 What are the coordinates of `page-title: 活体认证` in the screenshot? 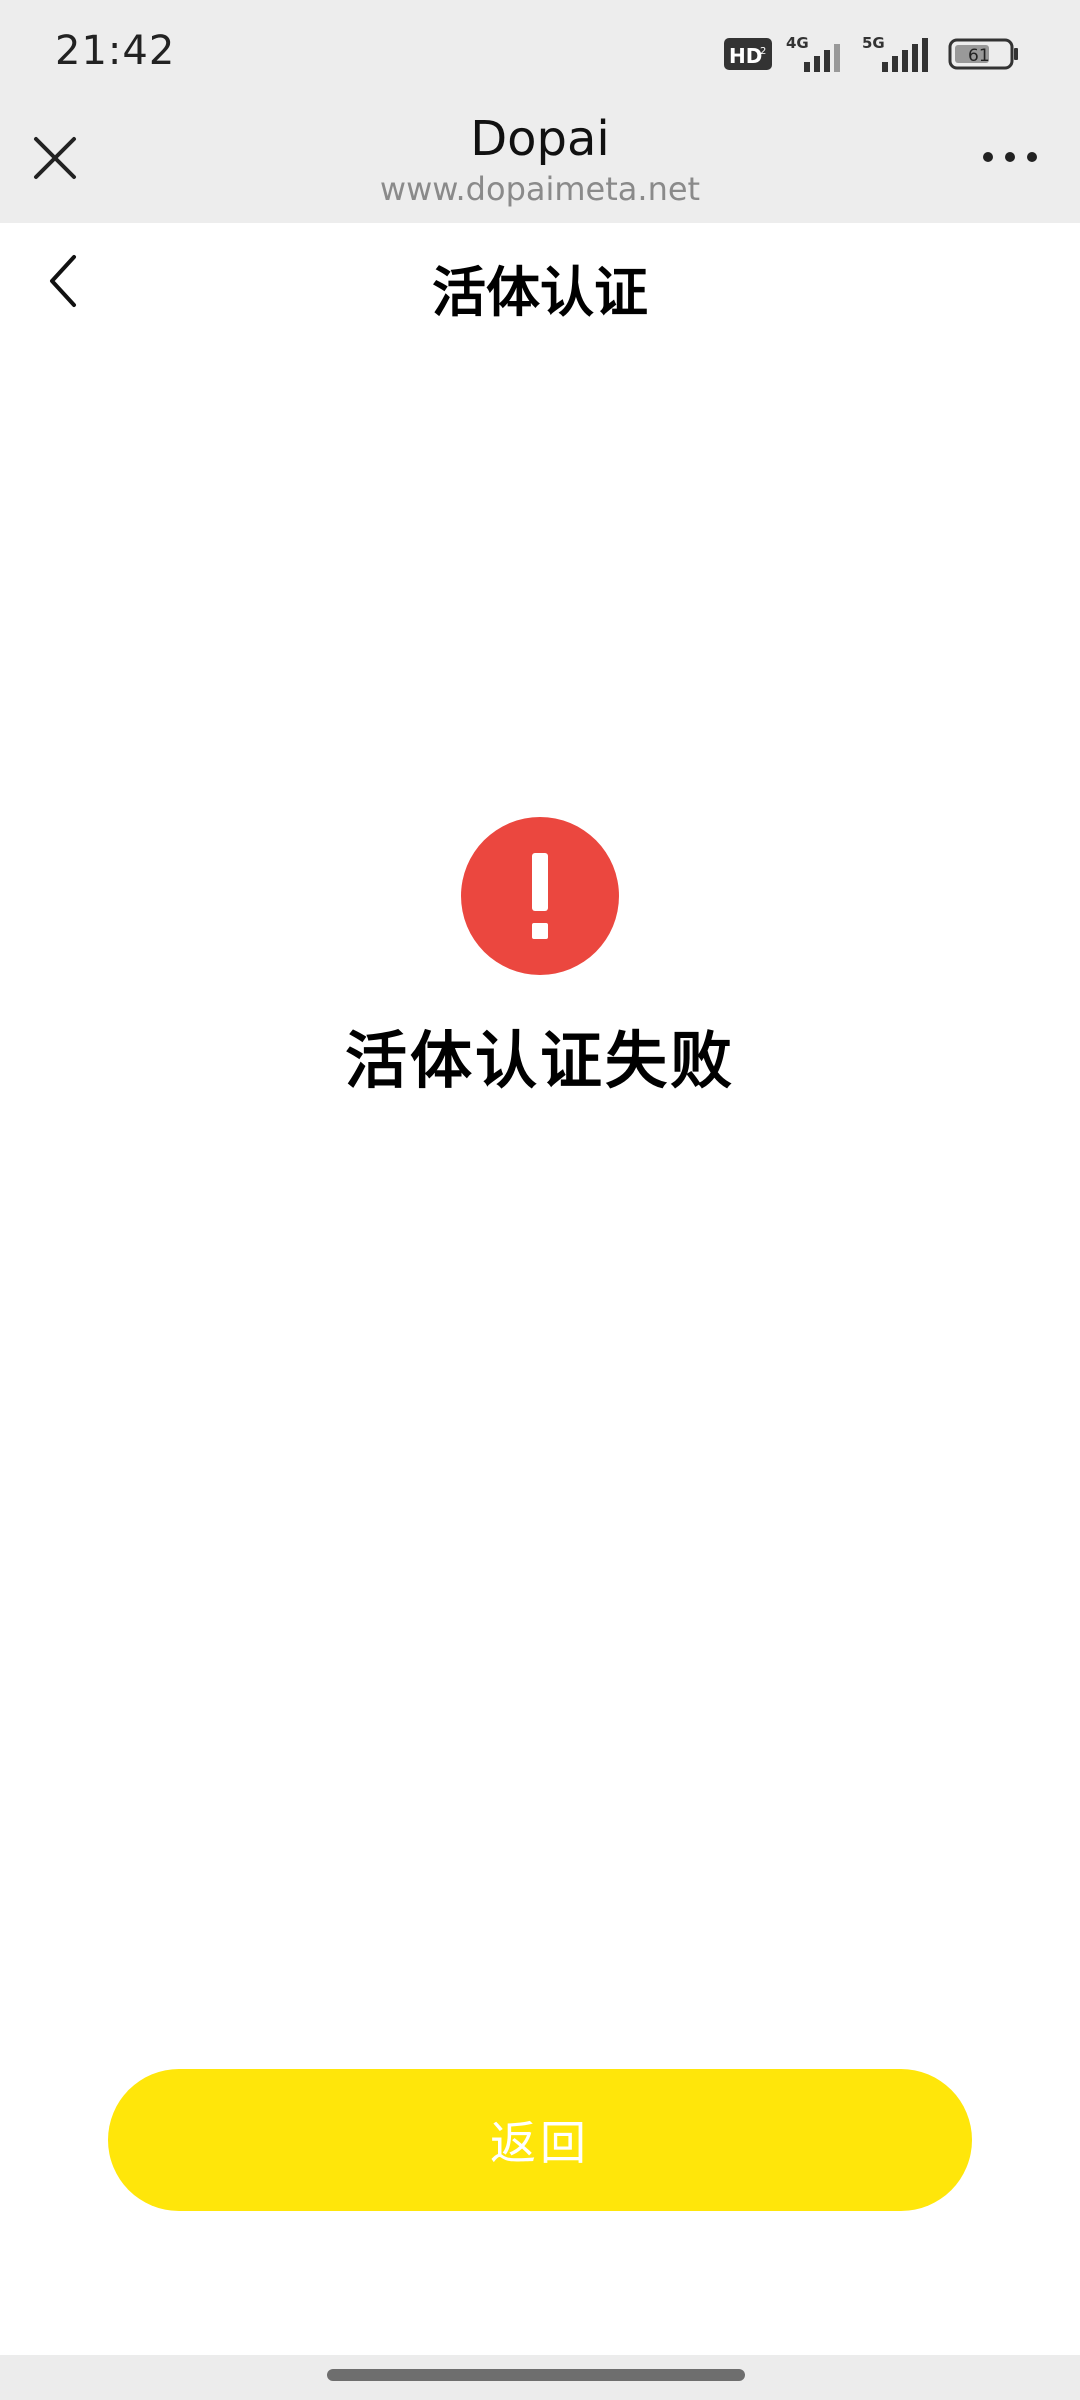 It's located at (540, 292).